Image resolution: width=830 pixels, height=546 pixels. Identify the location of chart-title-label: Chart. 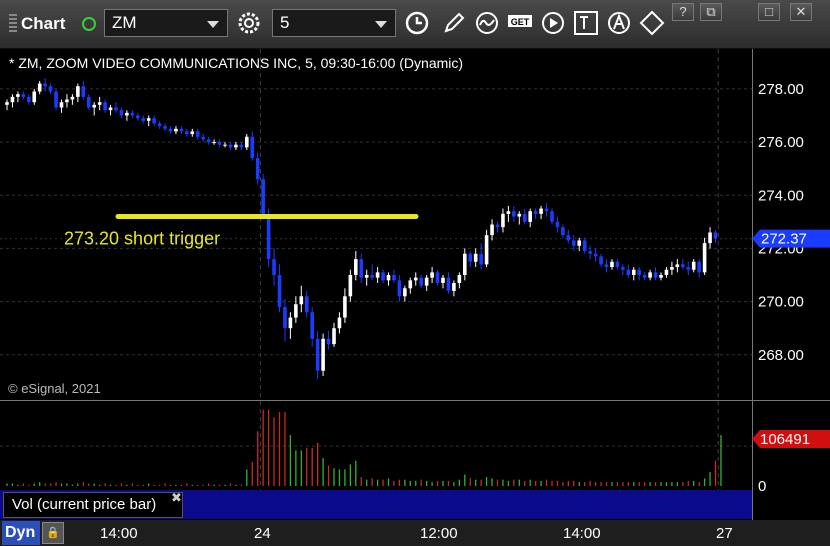
(43, 23).